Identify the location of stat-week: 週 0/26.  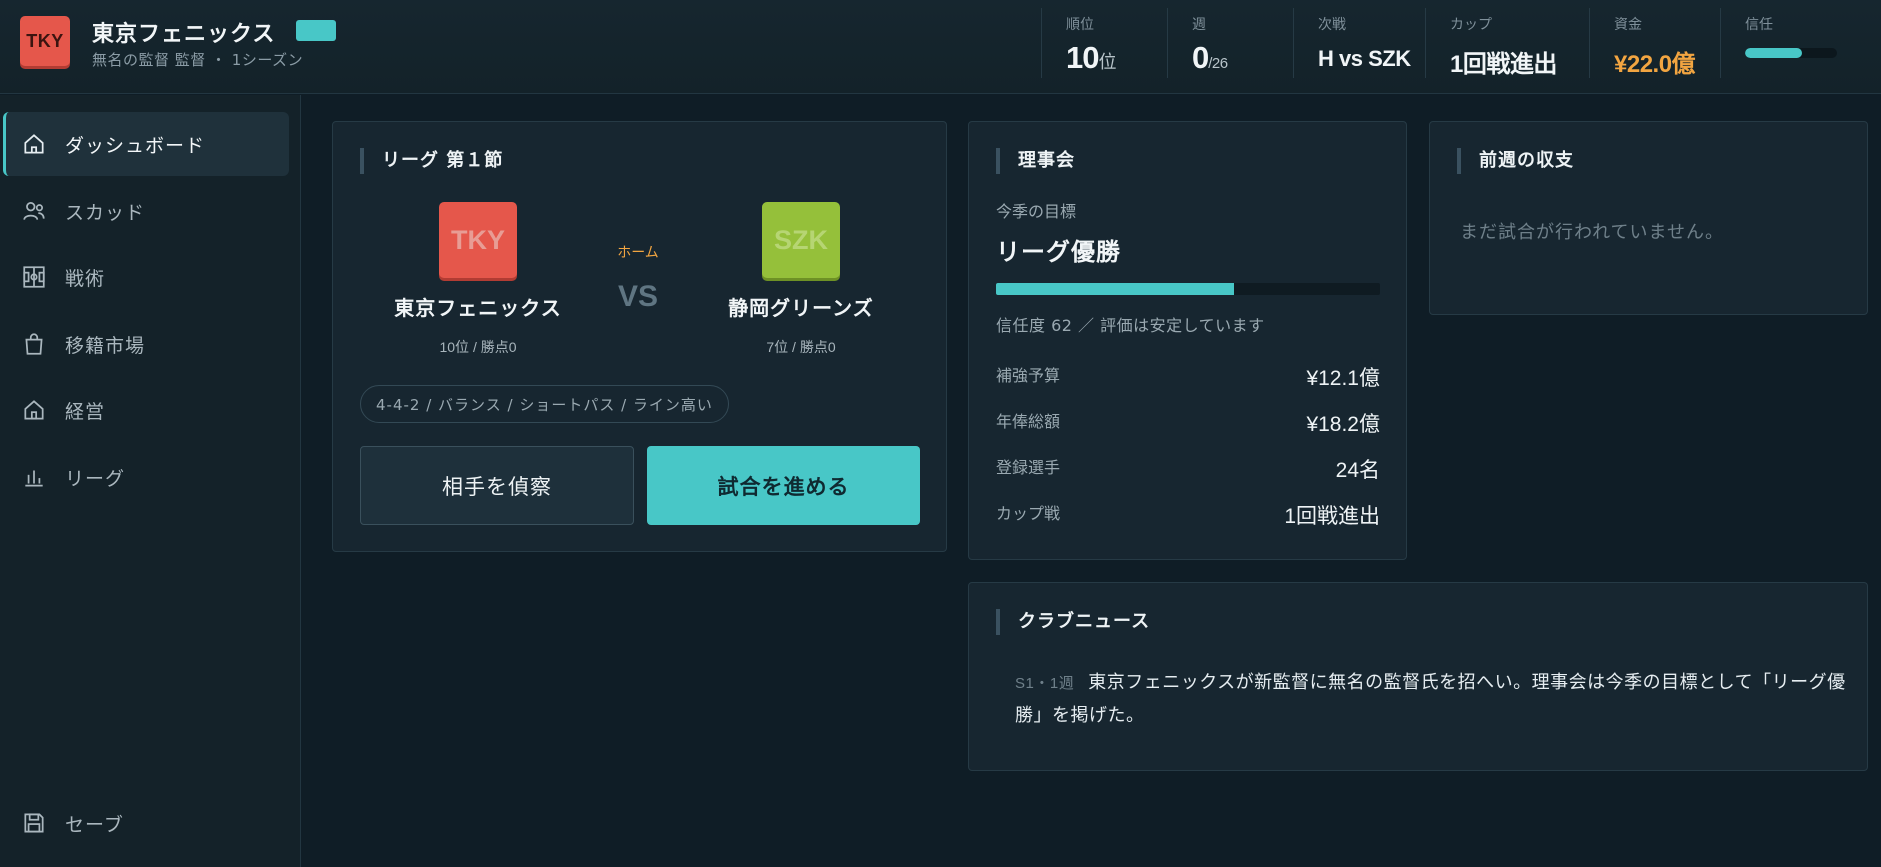
(1230, 43).